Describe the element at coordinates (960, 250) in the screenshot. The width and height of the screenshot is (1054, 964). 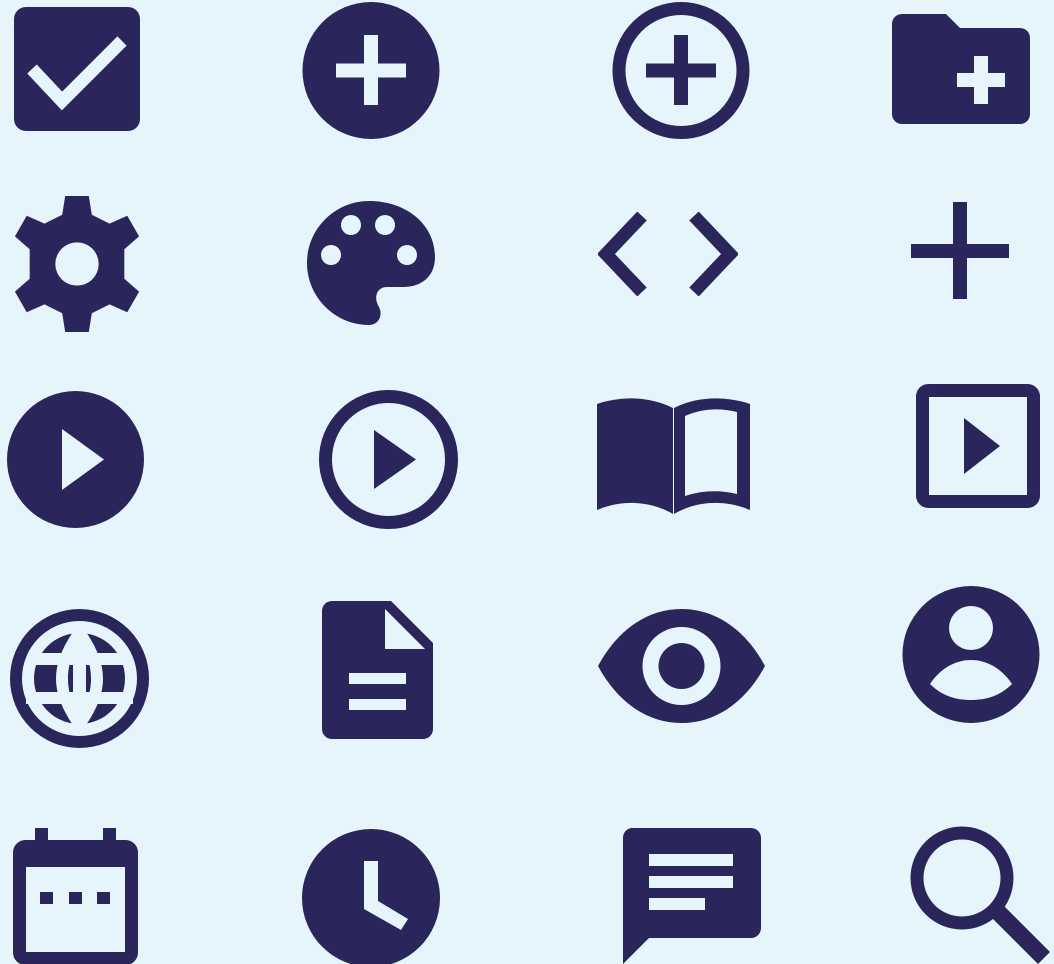
I see `plus-icon` at that location.